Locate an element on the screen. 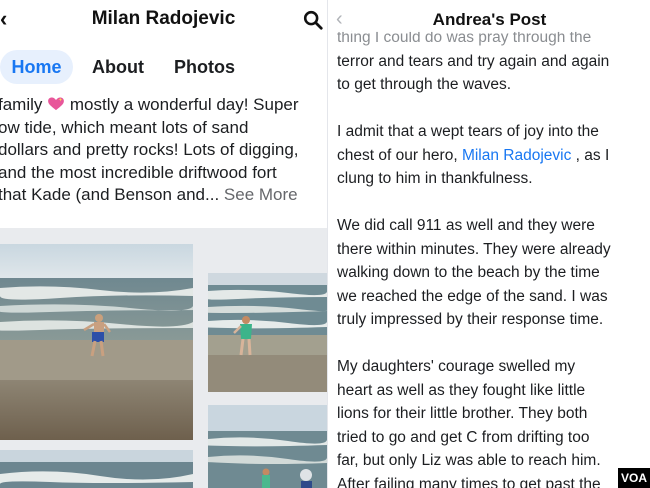 This screenshot has height=488, width=650. post-text-line: walking down to the beach by the time is located at coordinates (468, 272).